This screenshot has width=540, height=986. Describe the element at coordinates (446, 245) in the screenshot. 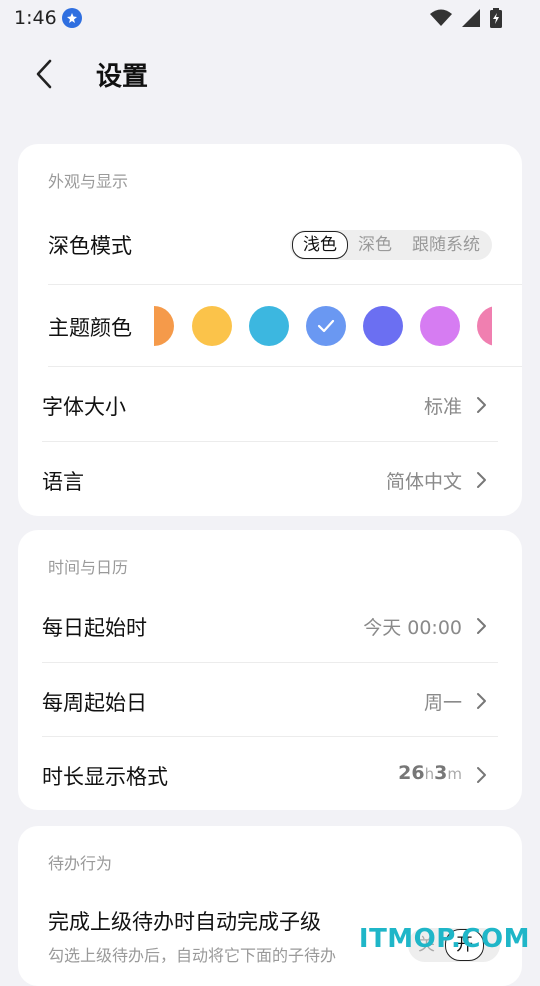

I see `dark-mode-option-system: 跟随系统` at that location.